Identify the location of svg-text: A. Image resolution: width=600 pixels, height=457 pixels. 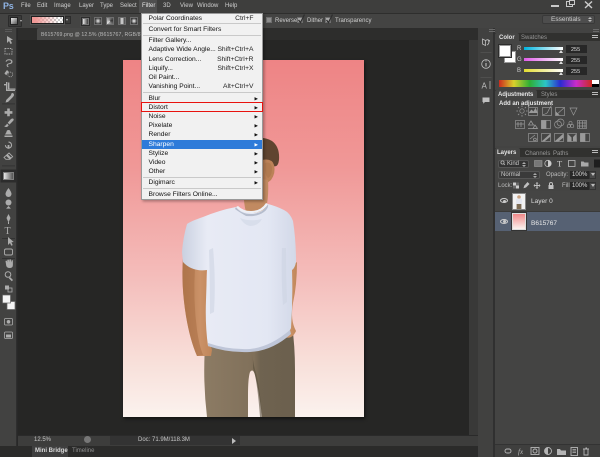
(485, 86).